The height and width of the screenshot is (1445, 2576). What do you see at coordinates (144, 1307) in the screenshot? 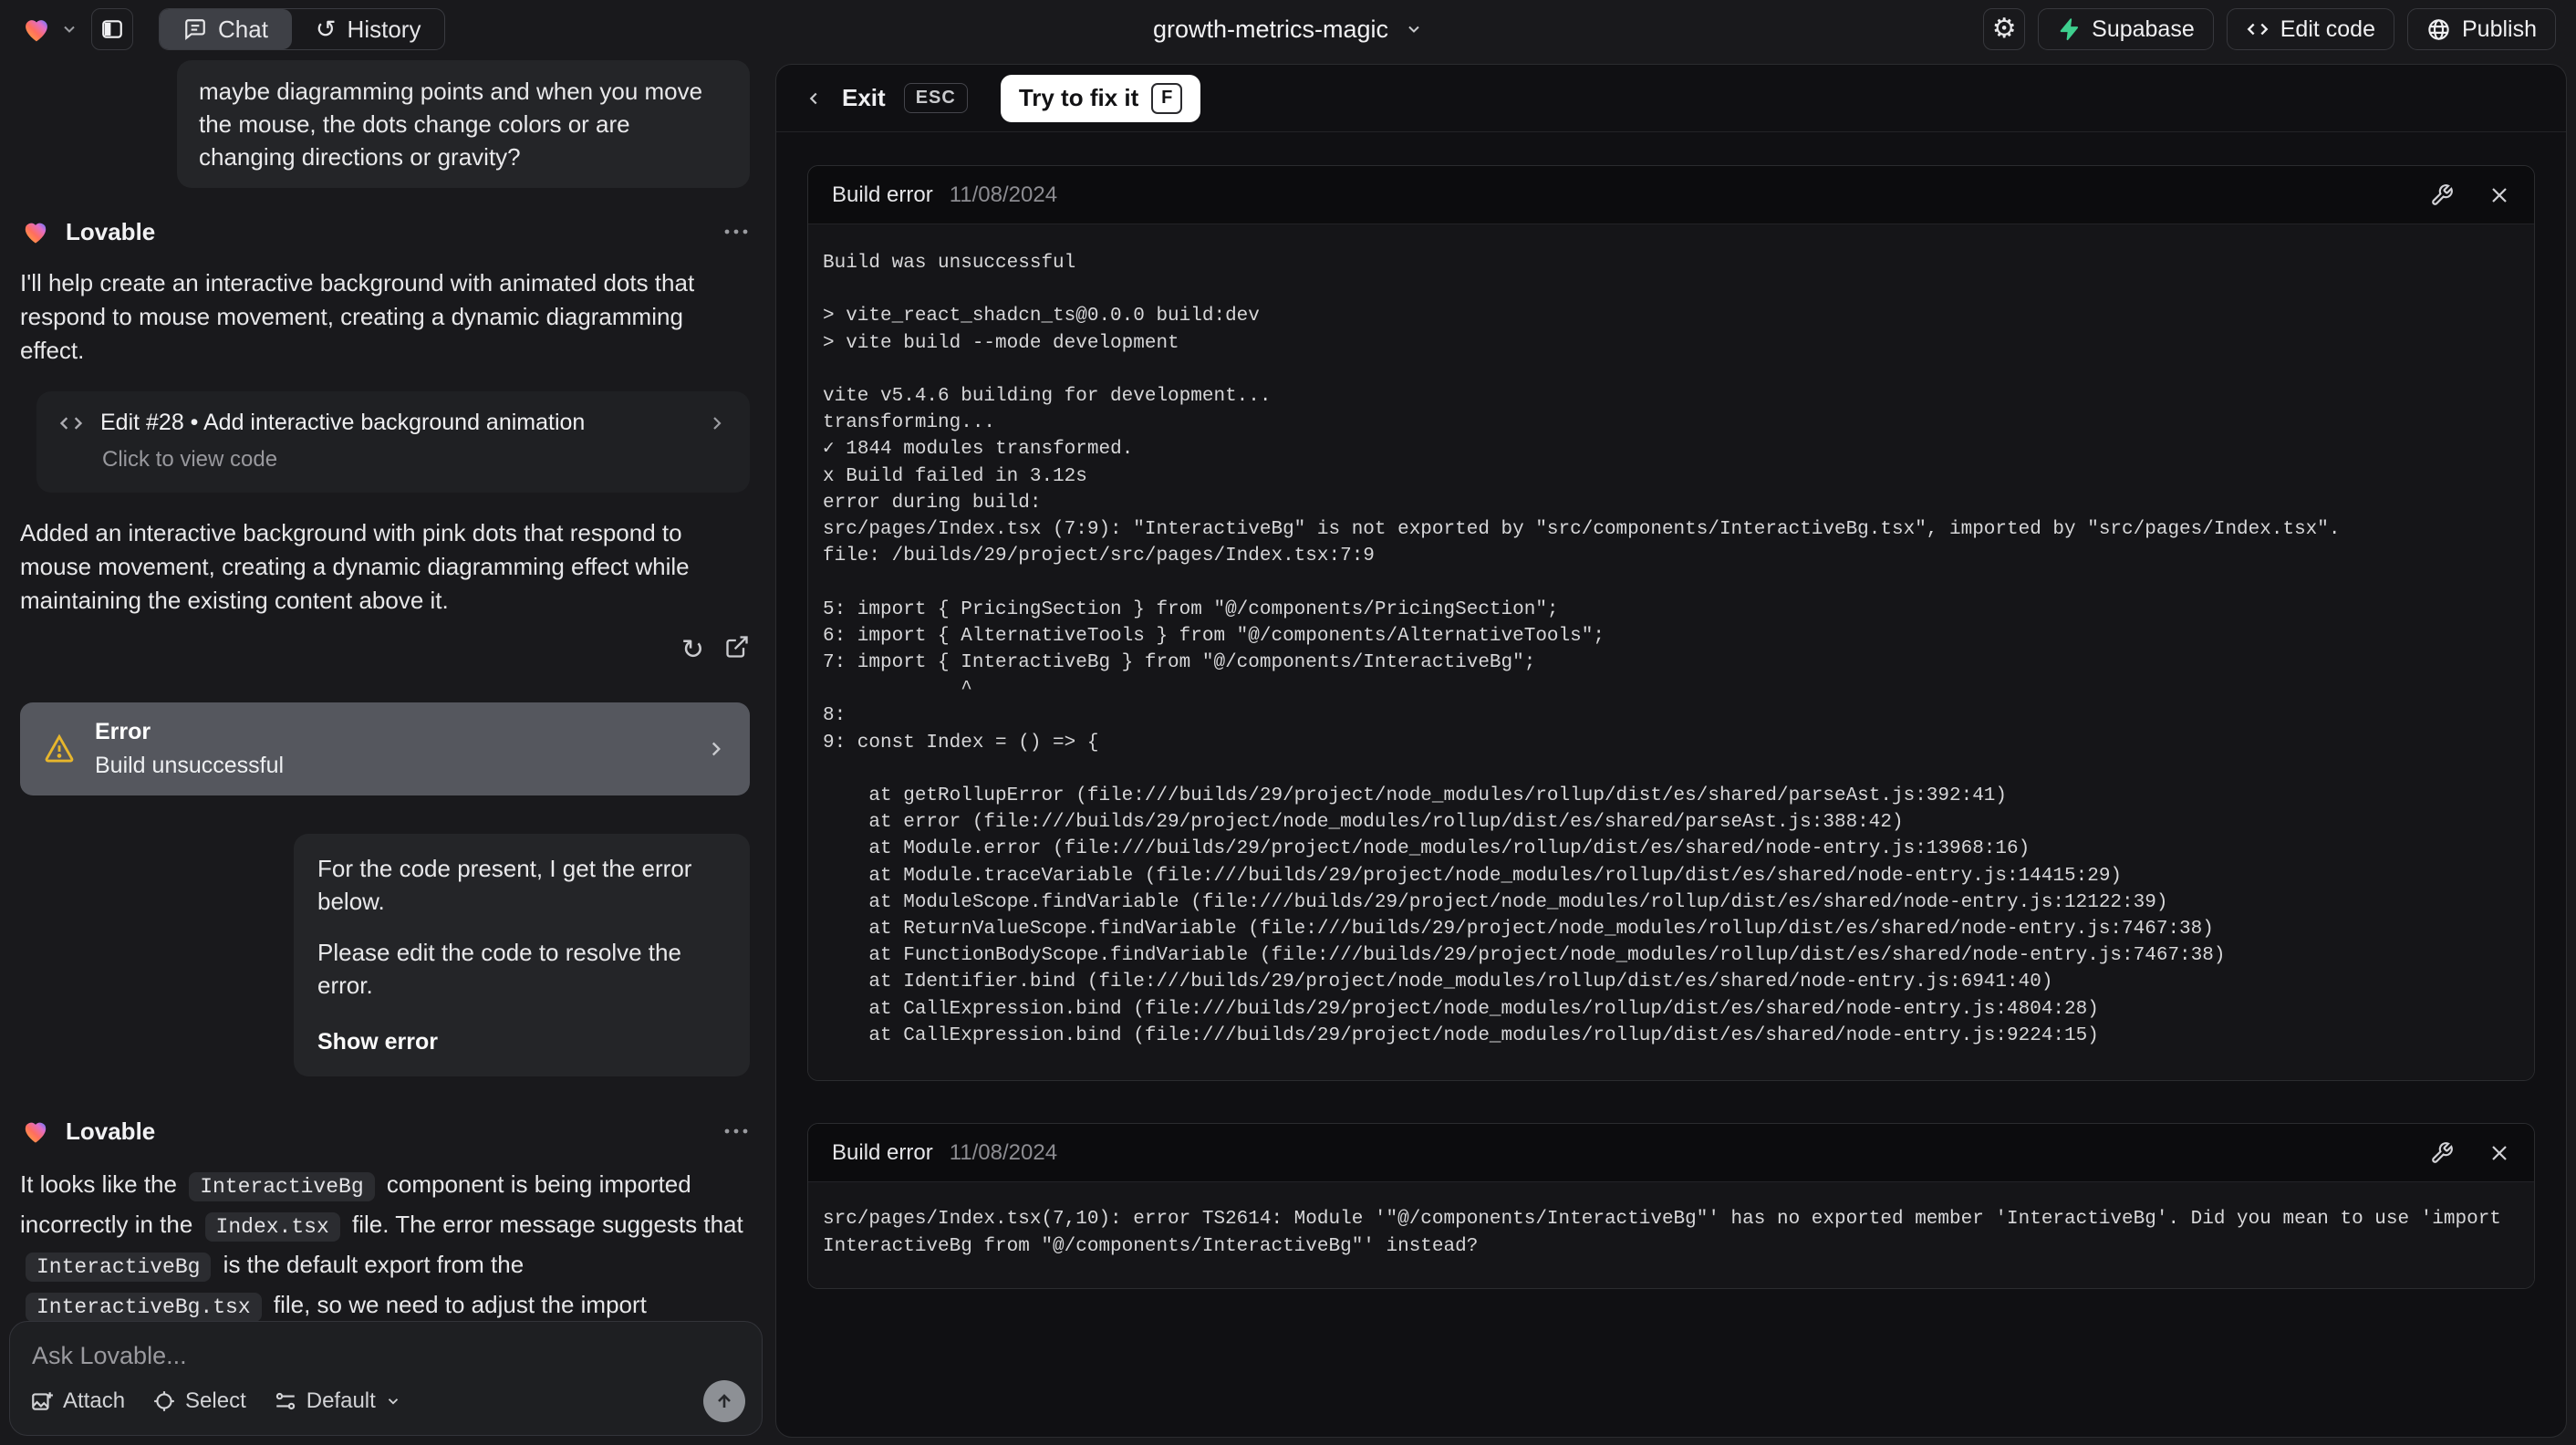
I see `inline-code: InteractiveBg.tsx` at bounding box center [144, 1307].